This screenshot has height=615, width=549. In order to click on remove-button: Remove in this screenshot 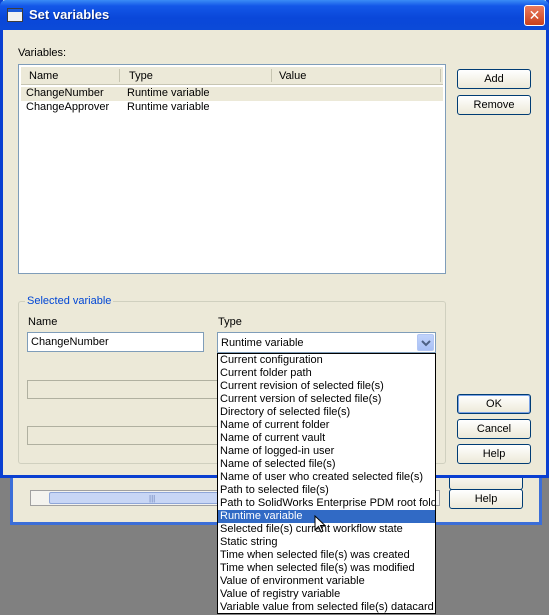, I will do `click(494, 105)`.